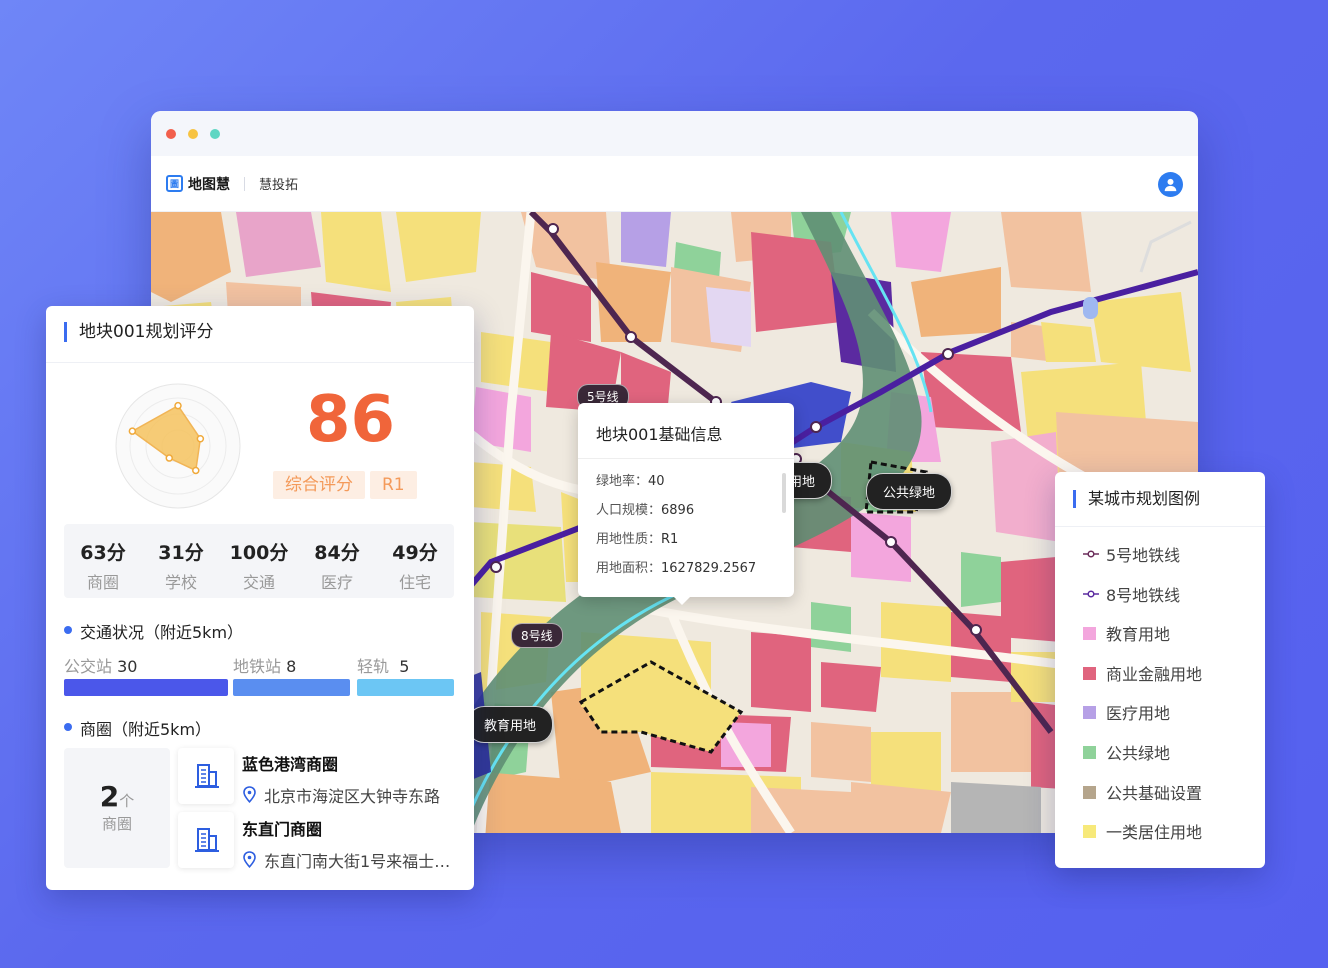  Describe the element at coordinates (1142, 831) in the screenshot. I see `legend-item-residential: 一类居住用地` at that location.